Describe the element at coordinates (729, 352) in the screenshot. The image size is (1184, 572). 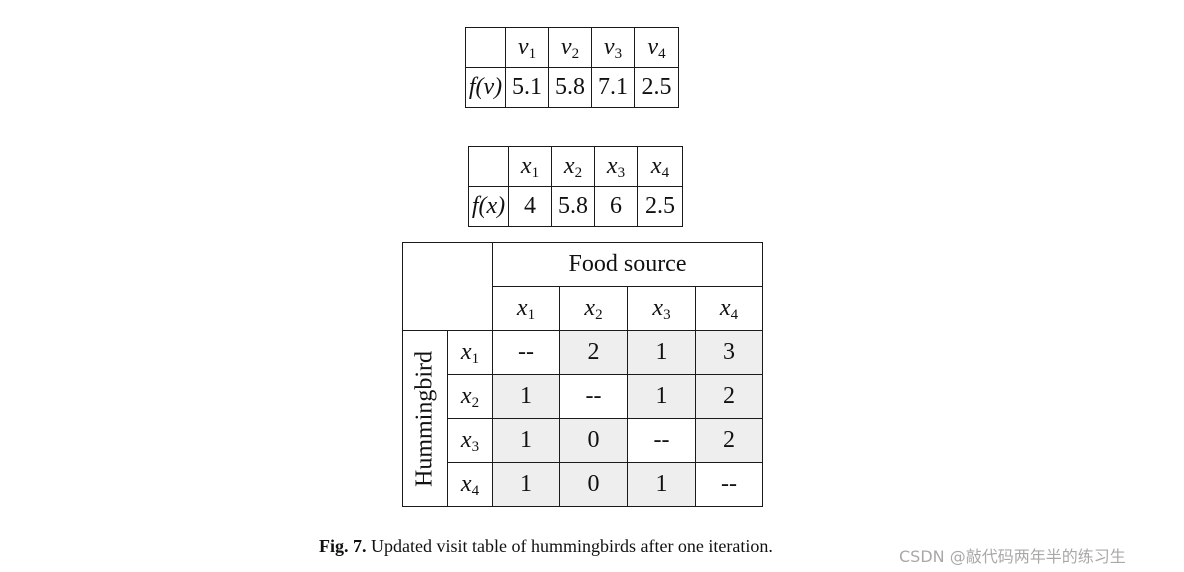
I see `visit-count-cell: 3` at that location.